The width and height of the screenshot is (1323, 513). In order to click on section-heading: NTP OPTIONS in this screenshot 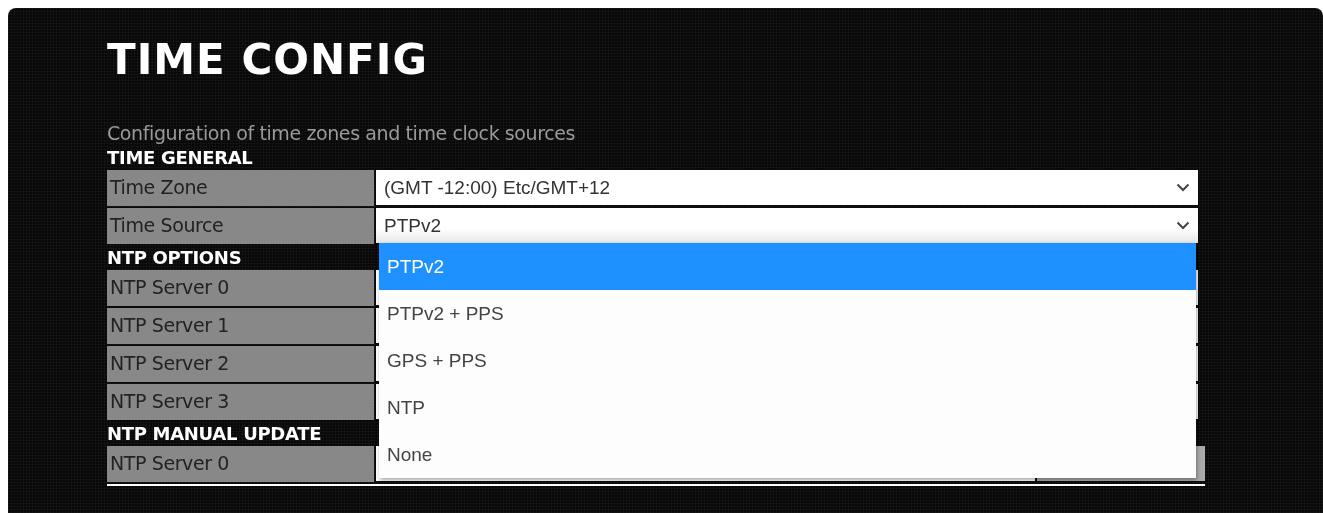, I will do `click(174, 258)`.